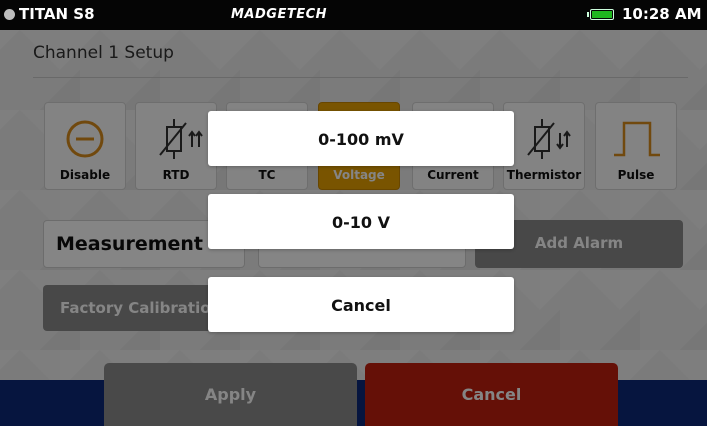 The height and width of the screenshot is (426, 707). Describe the element at coordinates (9, 14) in the screenshot. I see `status-dot-icon` at that location.